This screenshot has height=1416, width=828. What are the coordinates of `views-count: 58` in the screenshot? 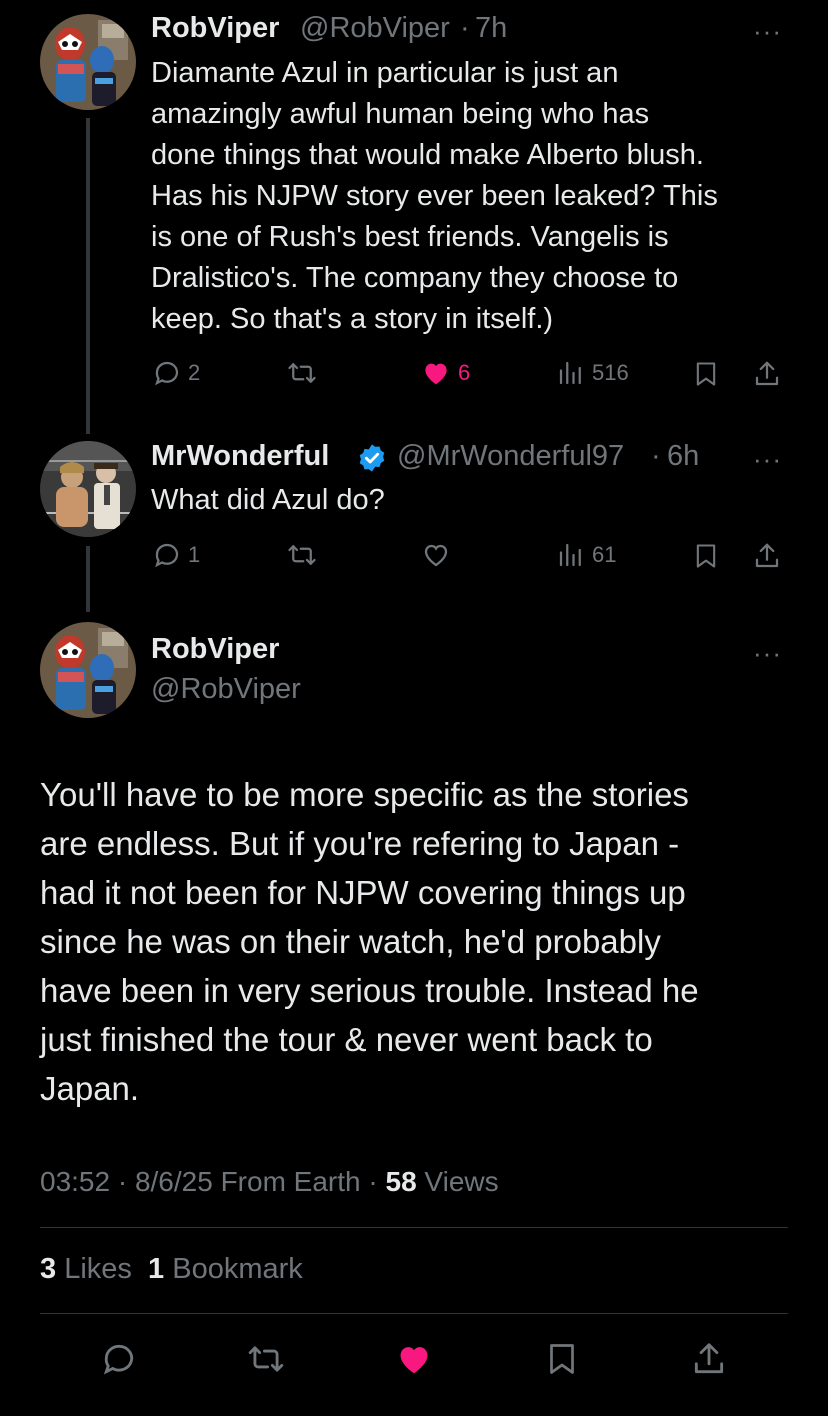 It's located at (401, 1181).